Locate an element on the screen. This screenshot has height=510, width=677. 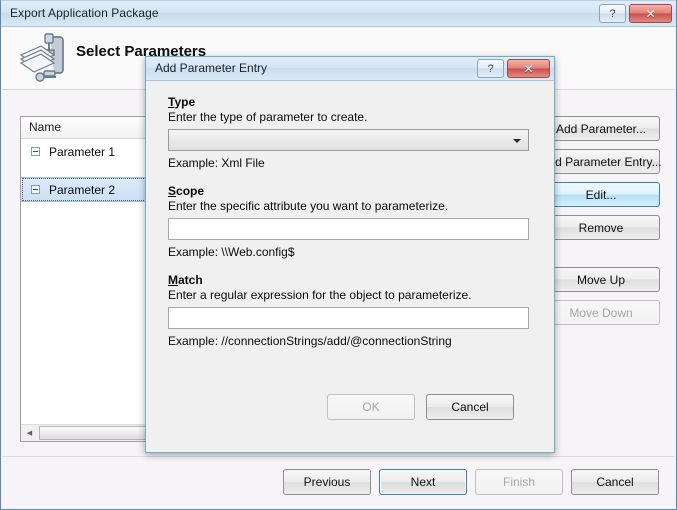
remove-button: Remove is located at coordinates (601, 227).